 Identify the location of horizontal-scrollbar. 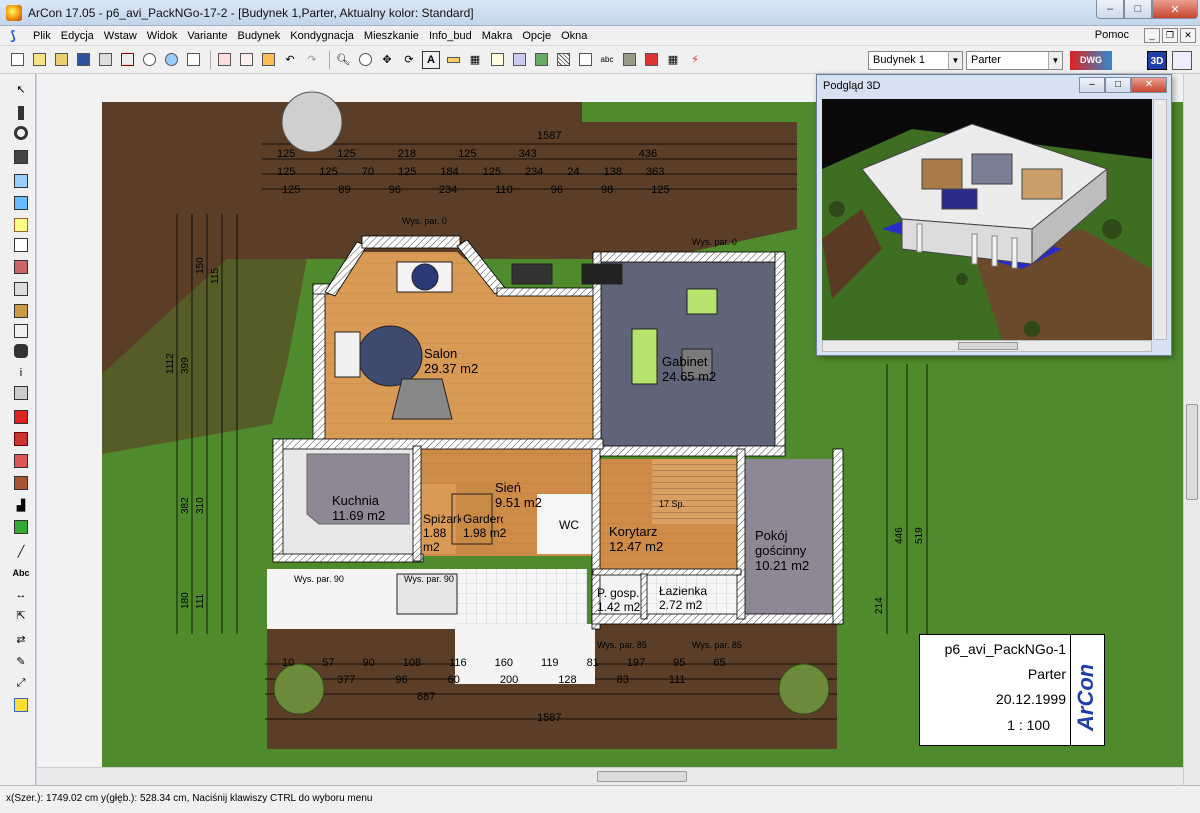
(610, 776).